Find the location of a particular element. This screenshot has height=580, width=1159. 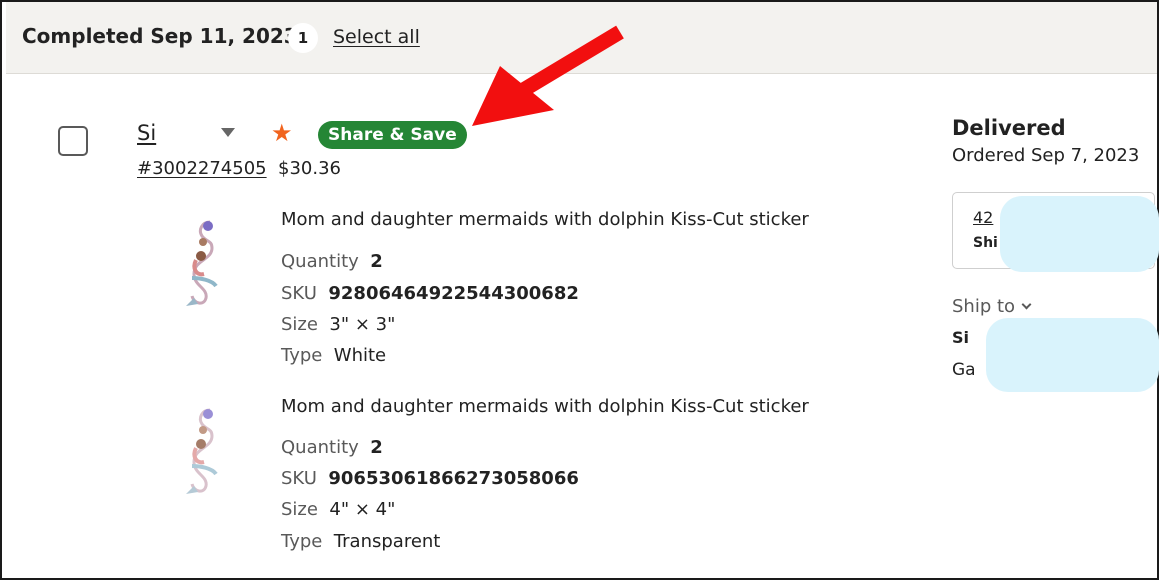

red-arrow-annotation is located at coordinates (548, 75).